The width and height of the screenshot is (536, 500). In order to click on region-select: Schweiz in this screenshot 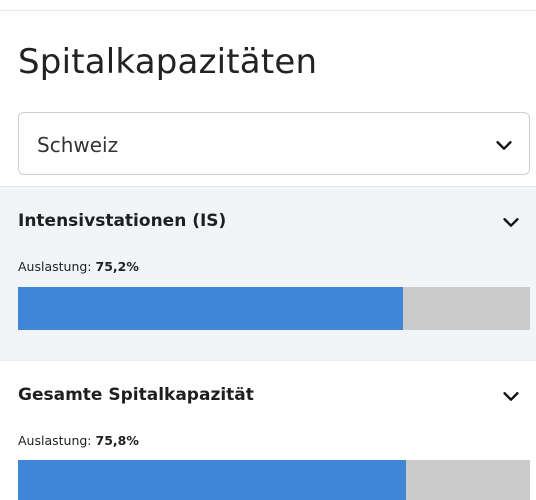, I will do `click(274, 143)`.